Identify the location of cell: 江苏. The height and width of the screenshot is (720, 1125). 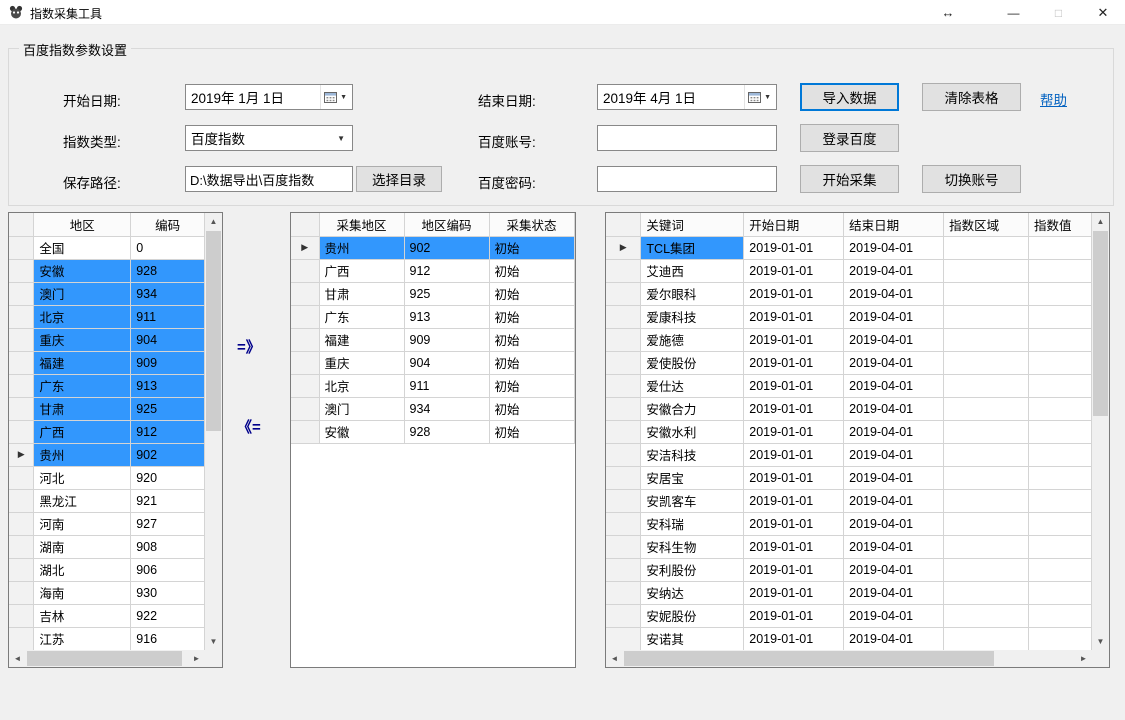
(82, 638).